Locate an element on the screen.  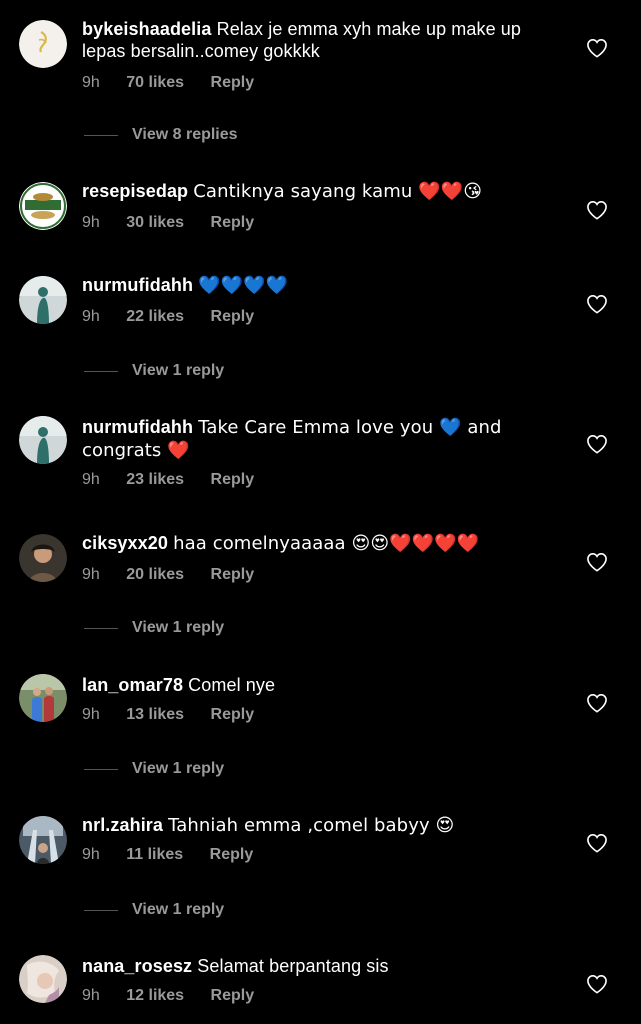
comment-body: nurmufidahh 💙💙💙💙 is located at coordinates (322, 285).